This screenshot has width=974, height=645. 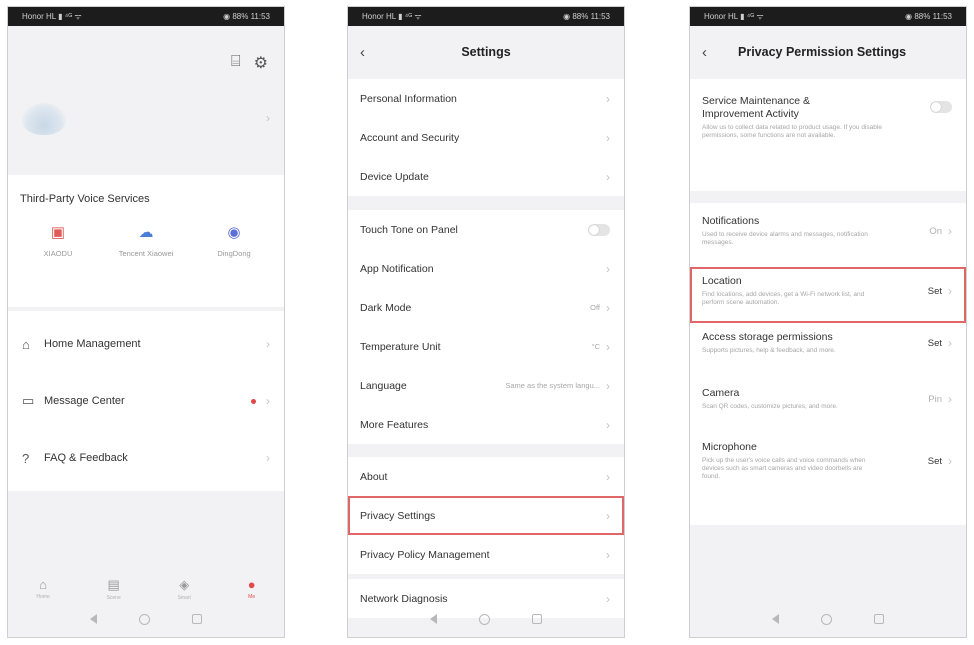 I want to click on settings-item-privacy-policy: Privacy Policy Management ›, so click(x=486, y=554).